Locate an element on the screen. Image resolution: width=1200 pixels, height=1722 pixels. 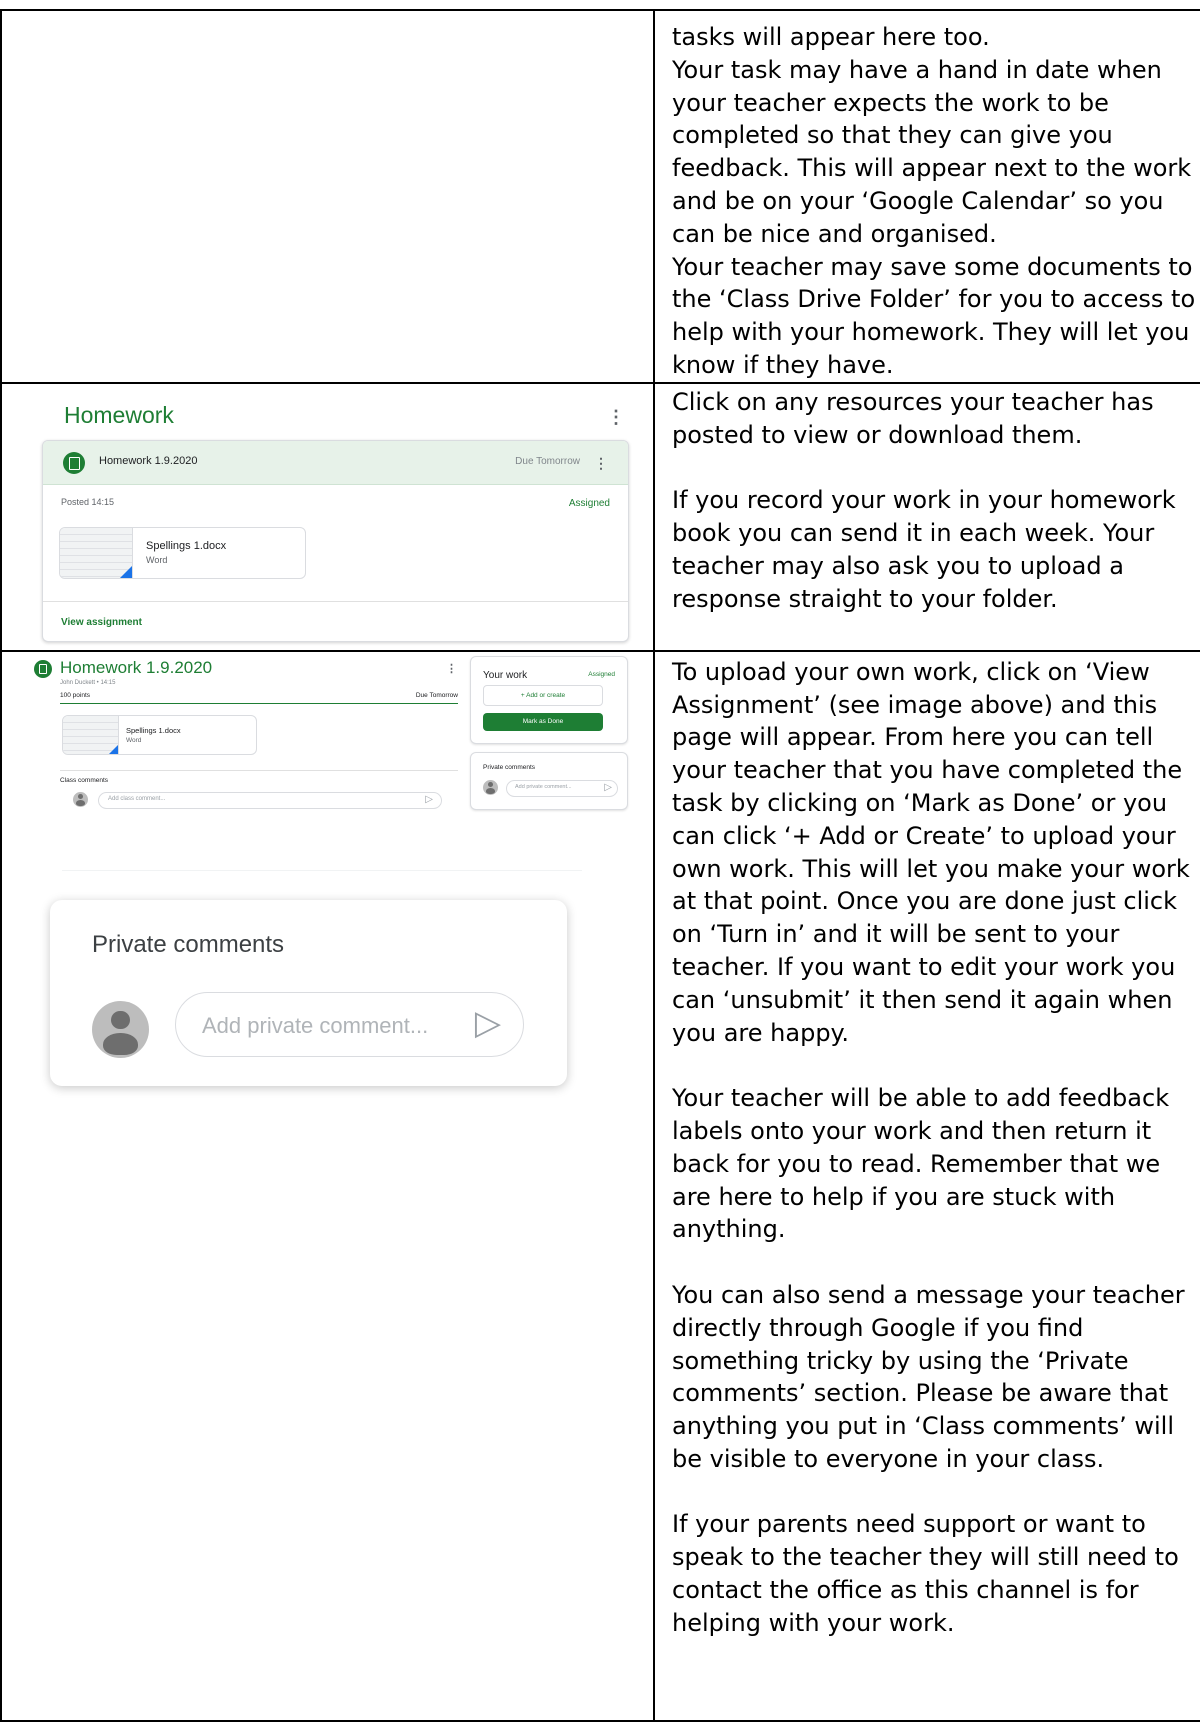
class-comments-label: Class comments is located at coordinates (84, 780).